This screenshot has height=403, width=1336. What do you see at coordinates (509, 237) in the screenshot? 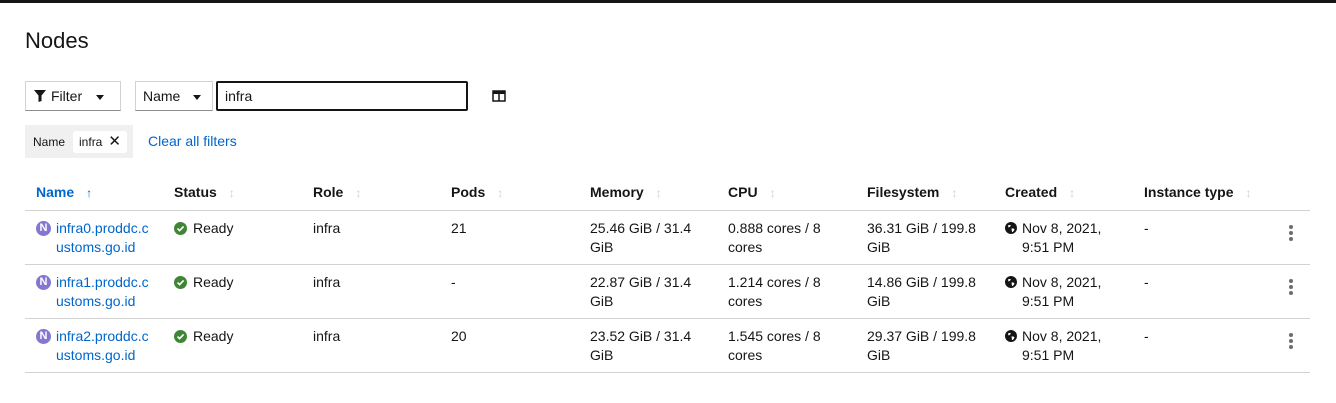
I see `pods-cell: 21` at bounding box center [509, 237].